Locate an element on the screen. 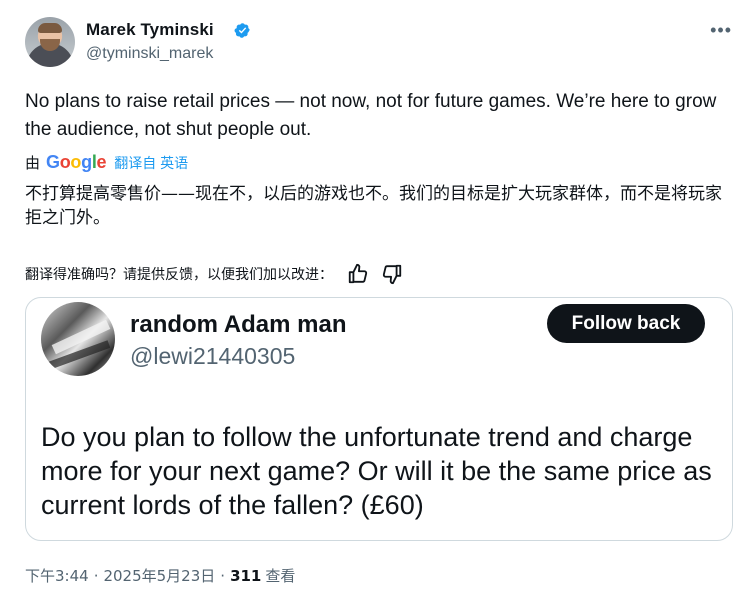 This screenshot has height=599, width=756. quoted-author-name: random Adam man is located at coordinates (238, 325).